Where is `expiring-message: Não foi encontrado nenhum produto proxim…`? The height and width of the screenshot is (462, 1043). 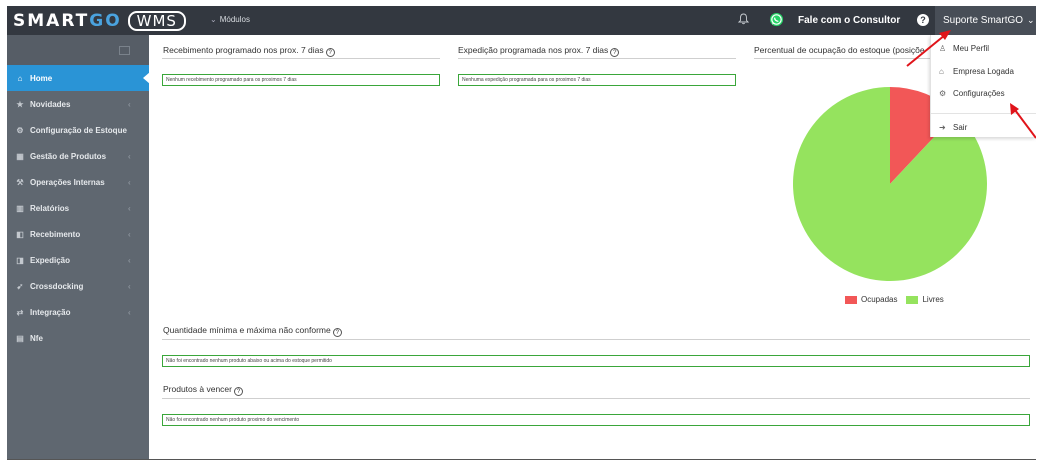 expiring-message: Não foi encontrado nenhum produto proxim… is located at coordinates (596, 420).